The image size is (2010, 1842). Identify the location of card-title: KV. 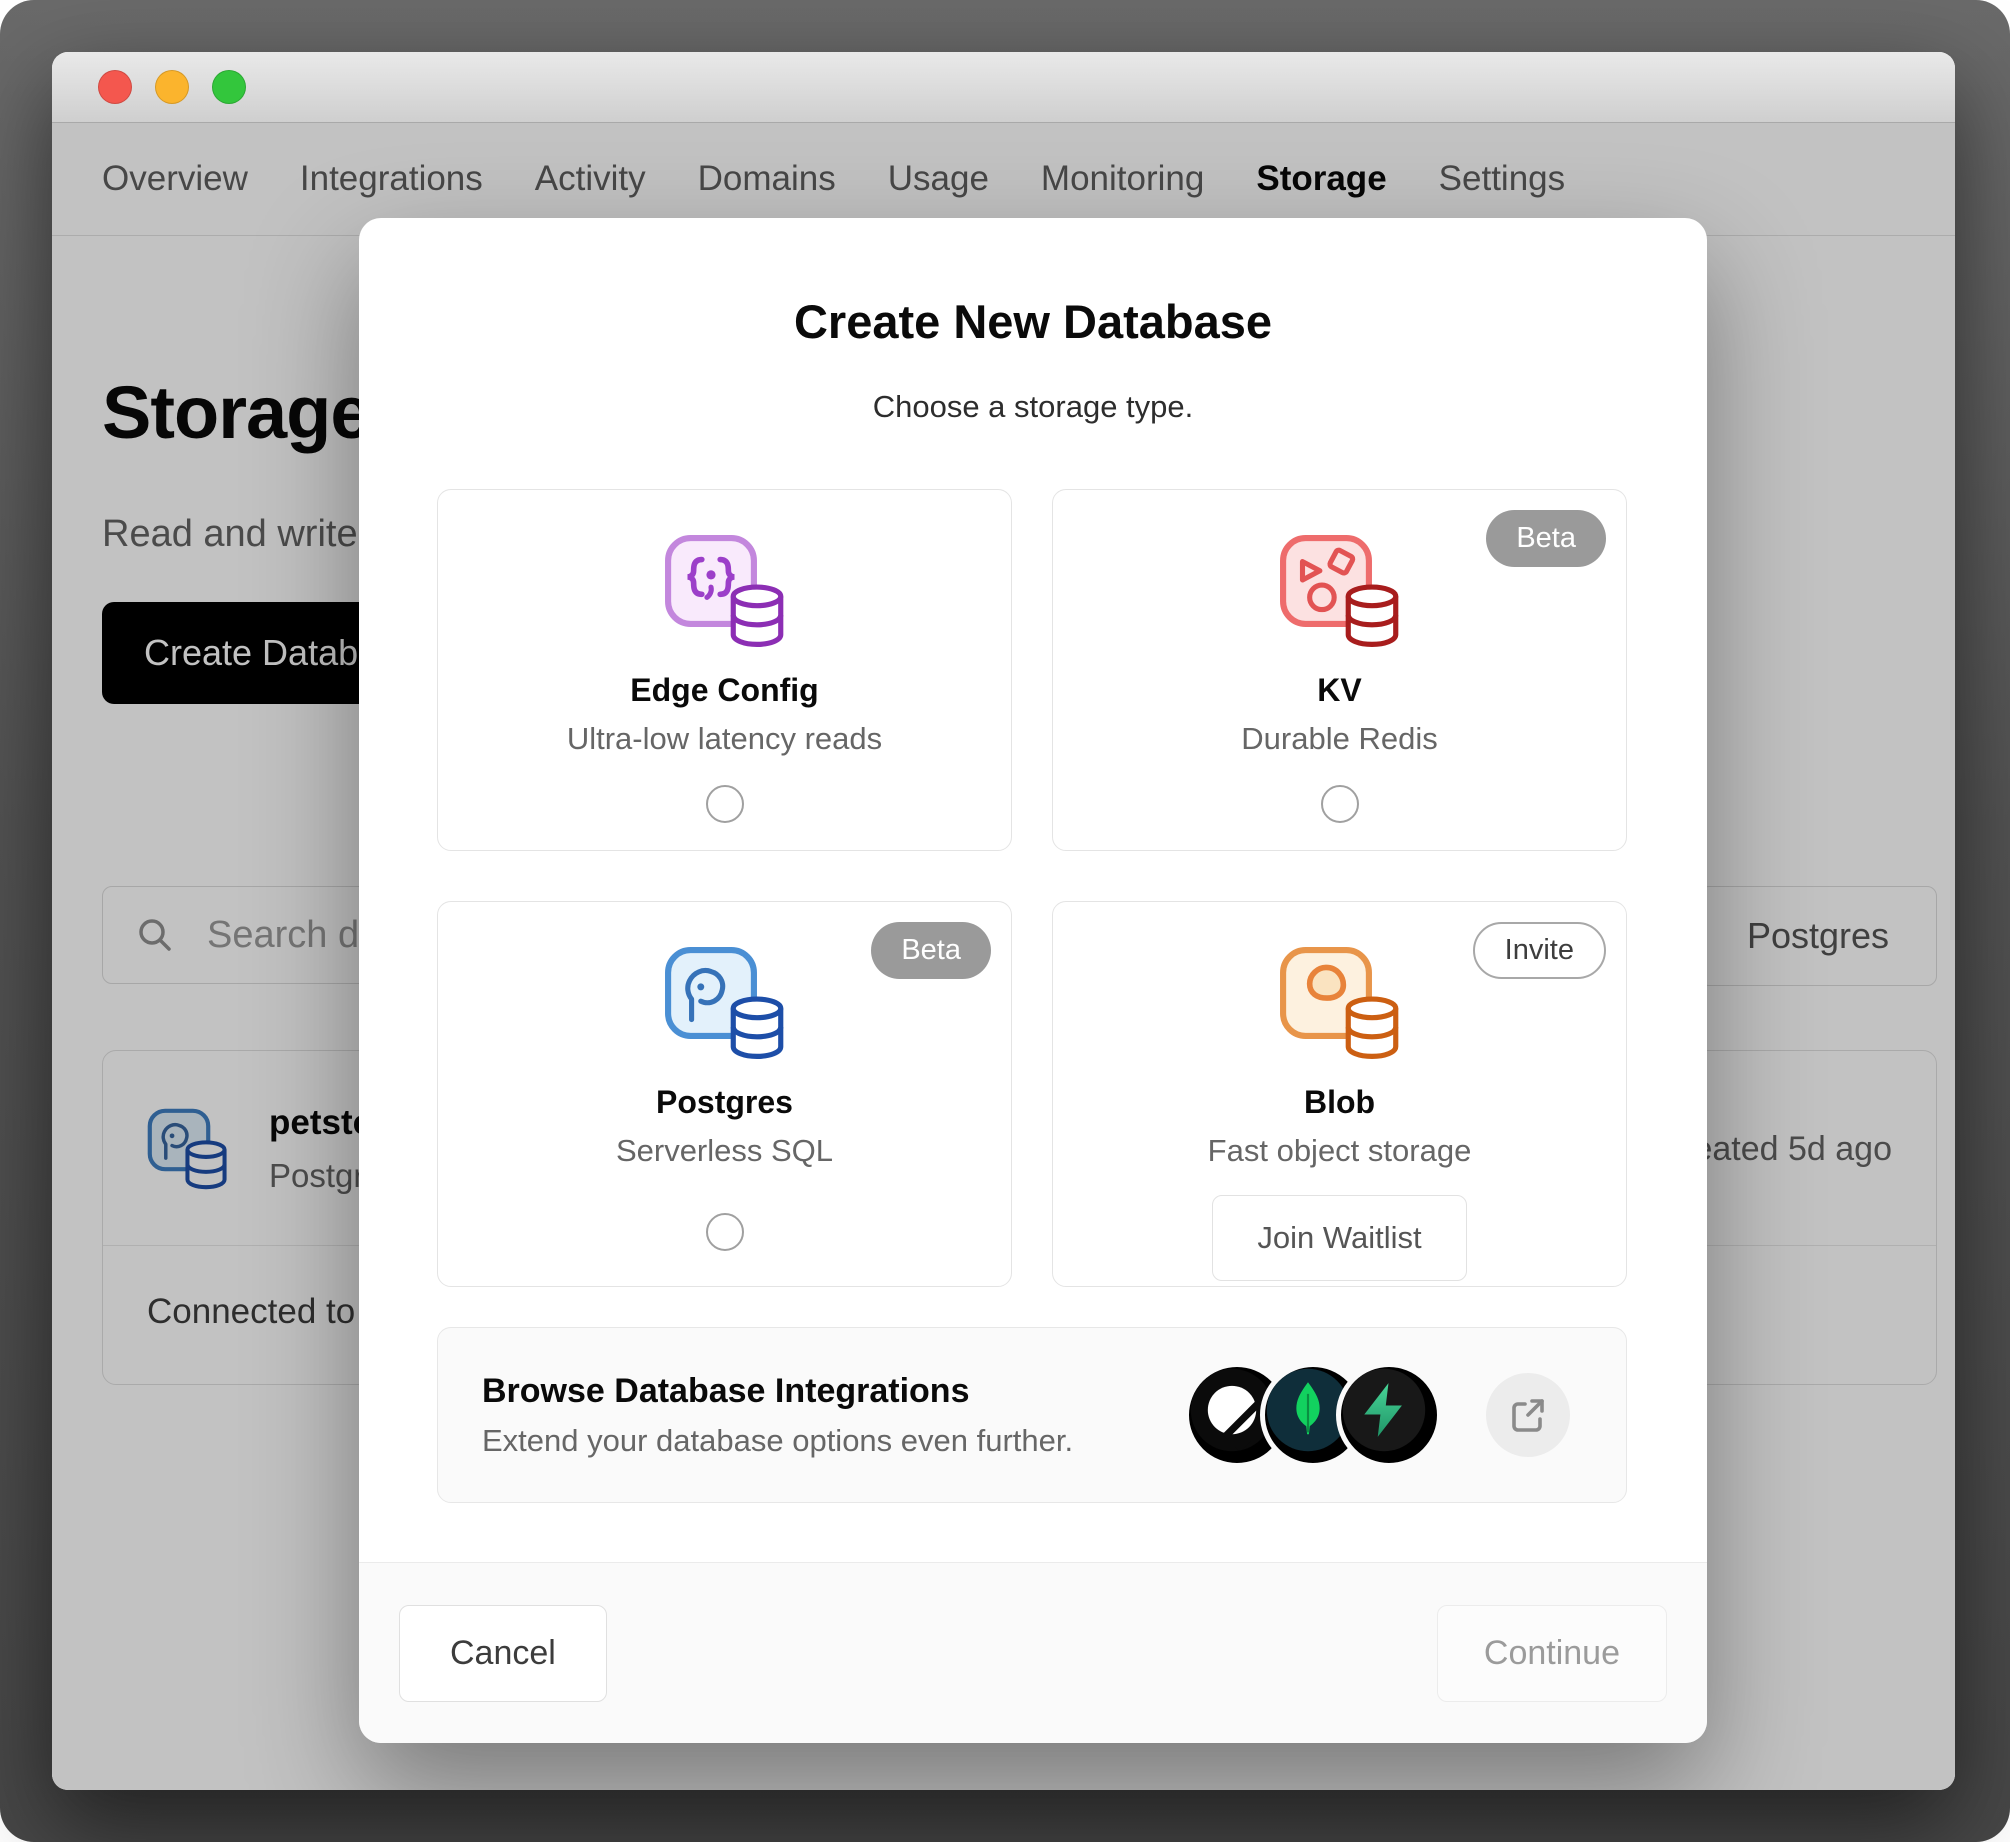
(1339, 690).